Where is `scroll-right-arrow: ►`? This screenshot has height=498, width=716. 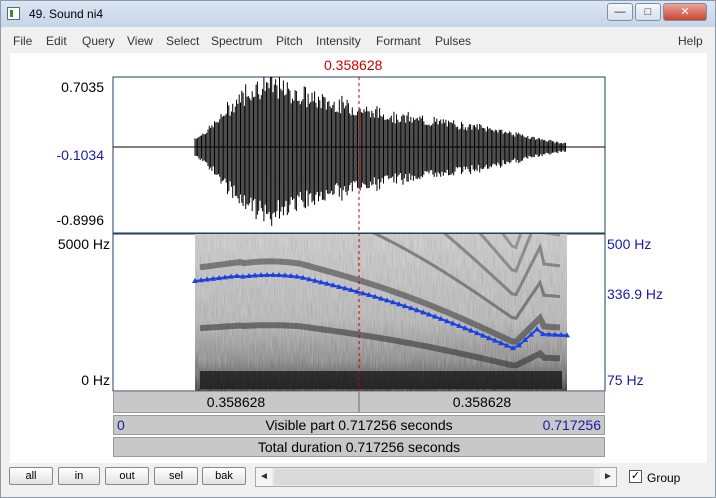 scroll-right-arrow: ► is located at coordinates (608, 477).